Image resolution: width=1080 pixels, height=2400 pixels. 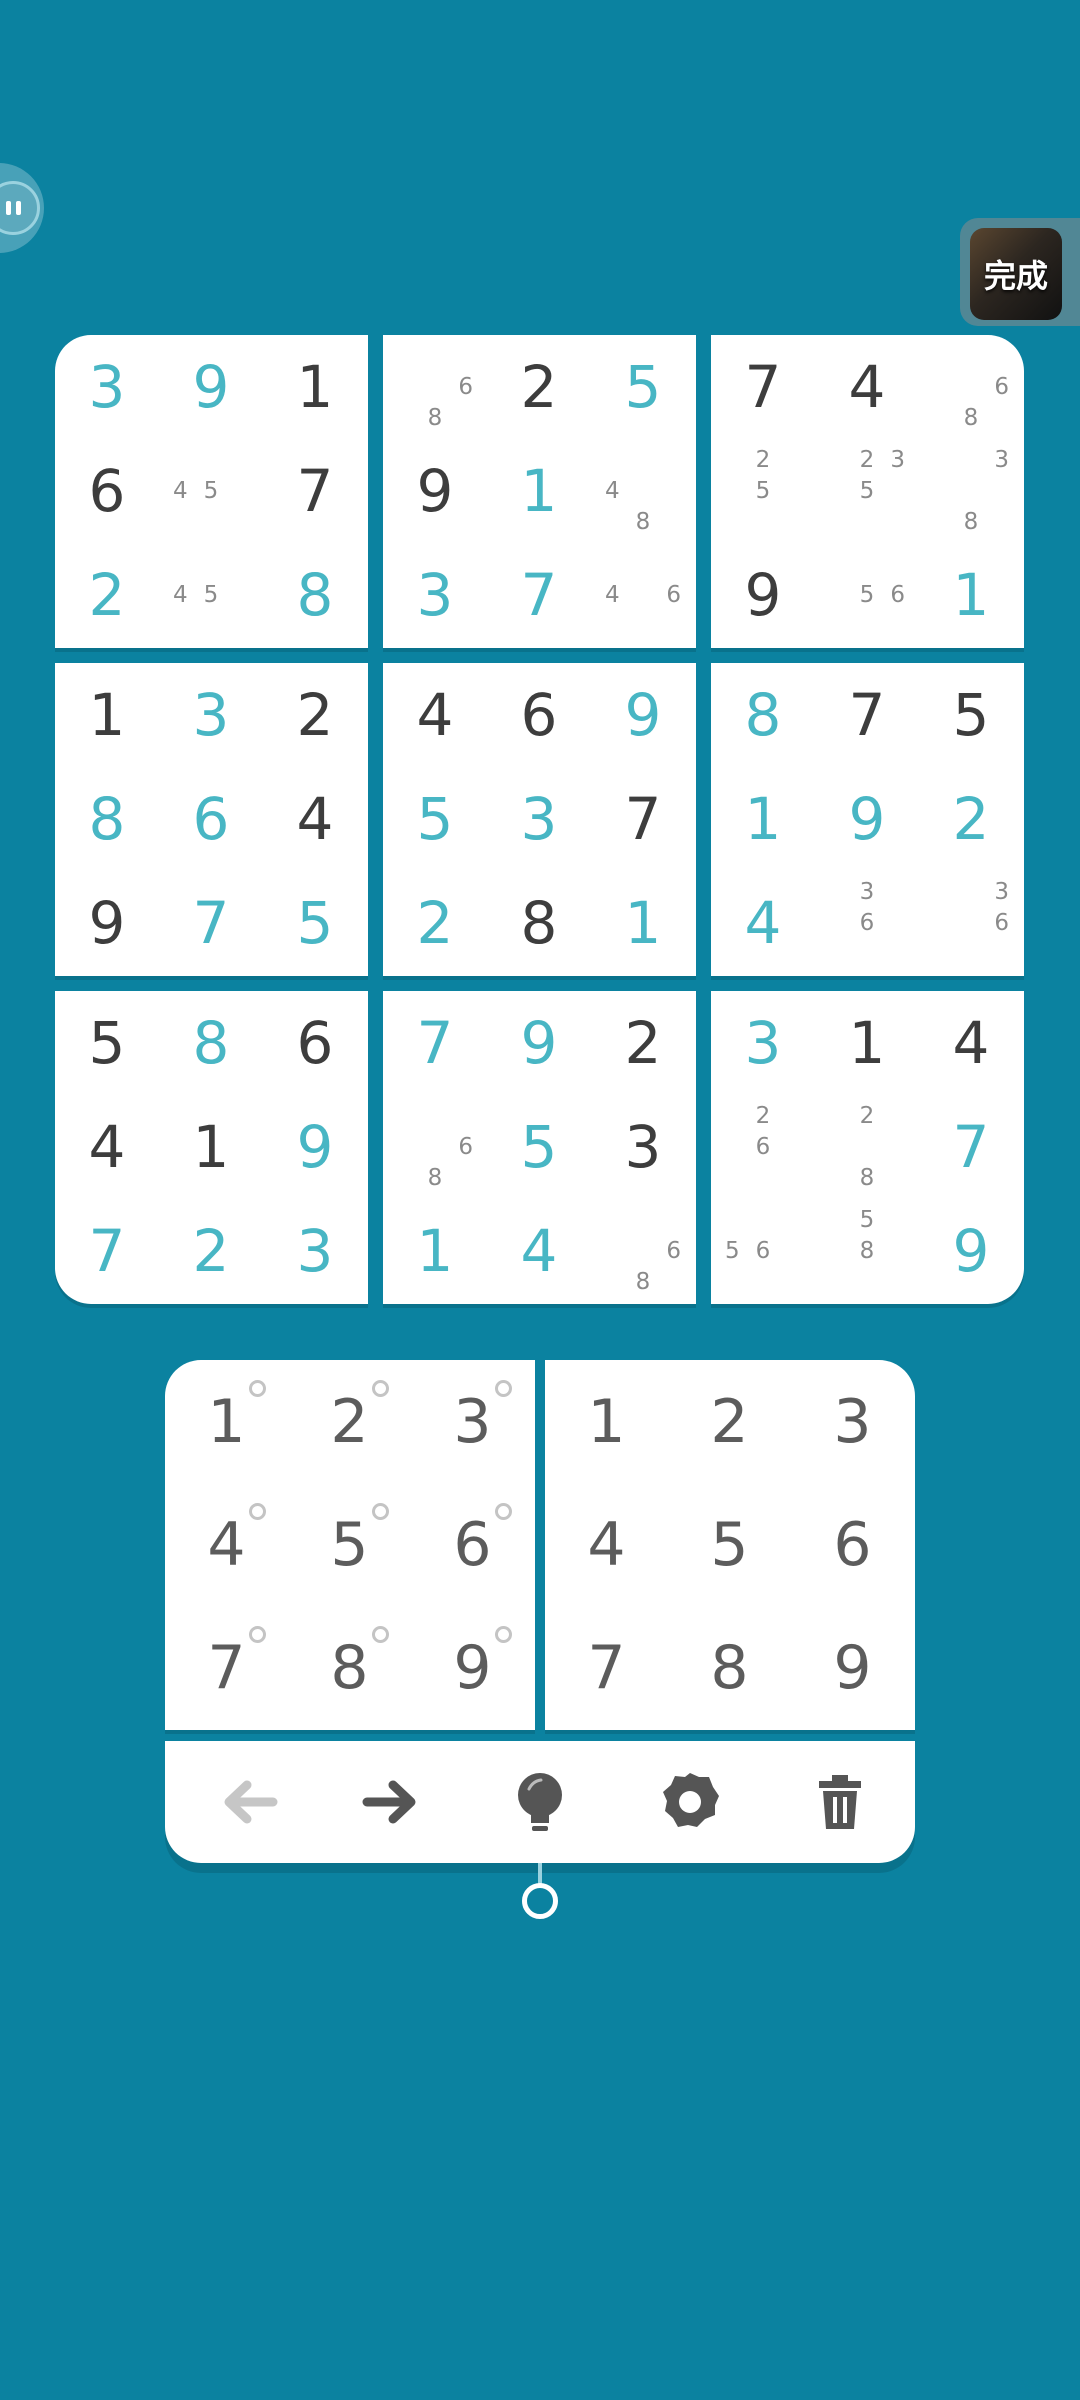 What do you see at coordinates (606, 1544) in the screenshot?
I see `number-key-4: 4` at bounding box center [606, 1544].